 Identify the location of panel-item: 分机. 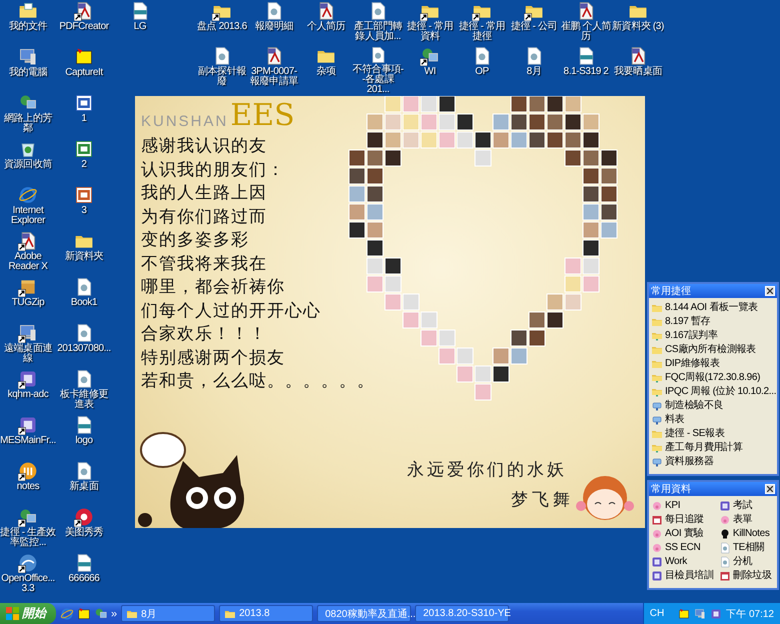
(746, 561).